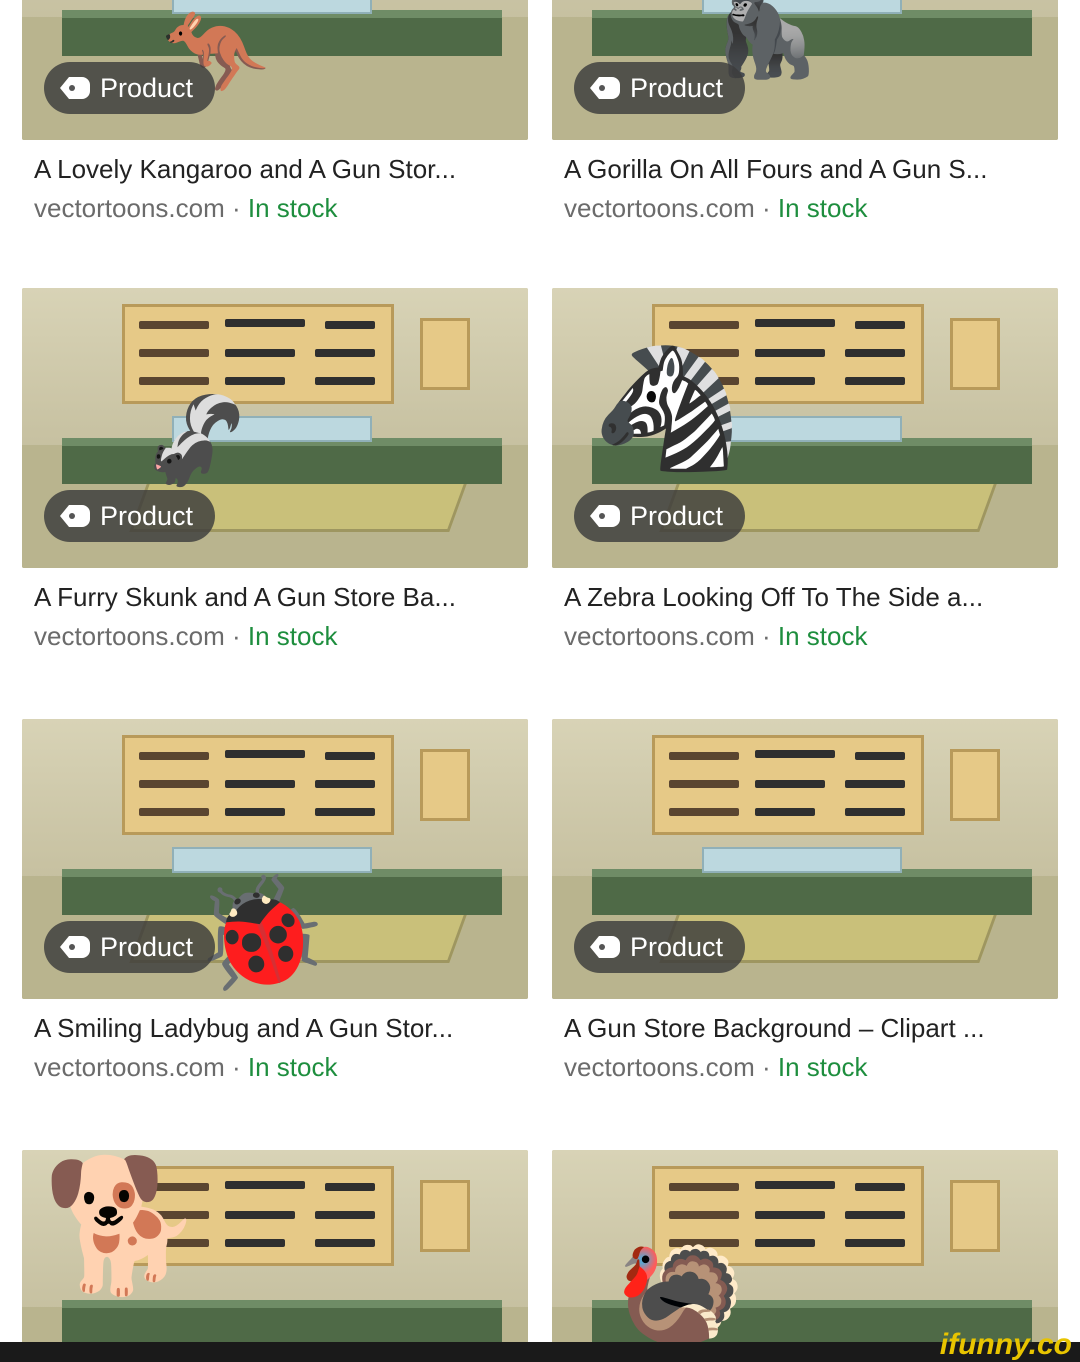 This screenshot has height=1362, width=1080. Describe the element at coordinates (1005, 1344) in the screenshot. I see `watermark: ifunny.co` at that location.